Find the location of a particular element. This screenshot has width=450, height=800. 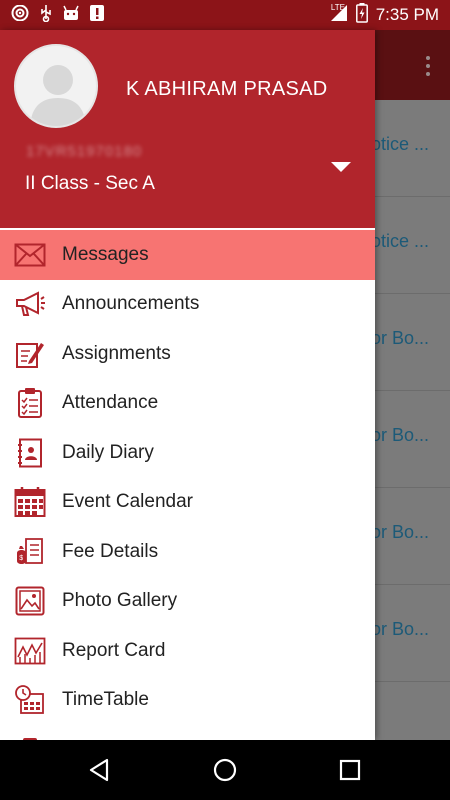

menu-item-announcements: Announcements is located at coordinates (187, 305).